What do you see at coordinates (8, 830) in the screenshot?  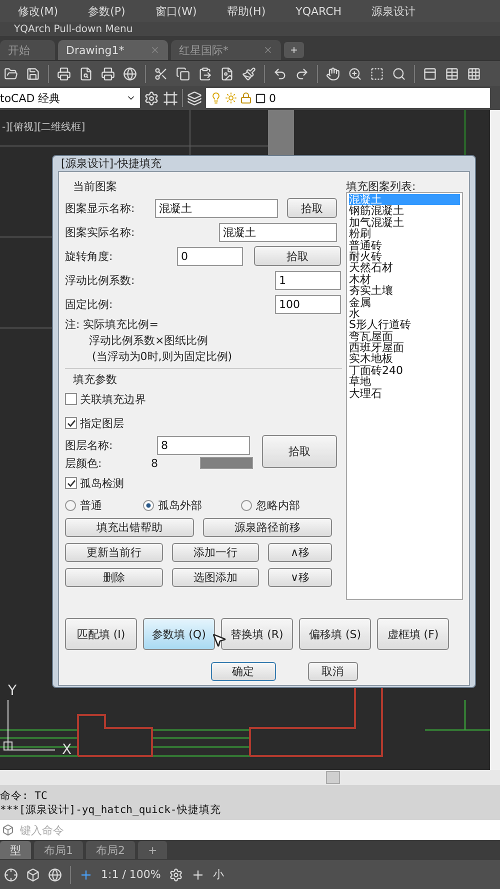 I see `cube-icon` at bounding box center [8, 830].